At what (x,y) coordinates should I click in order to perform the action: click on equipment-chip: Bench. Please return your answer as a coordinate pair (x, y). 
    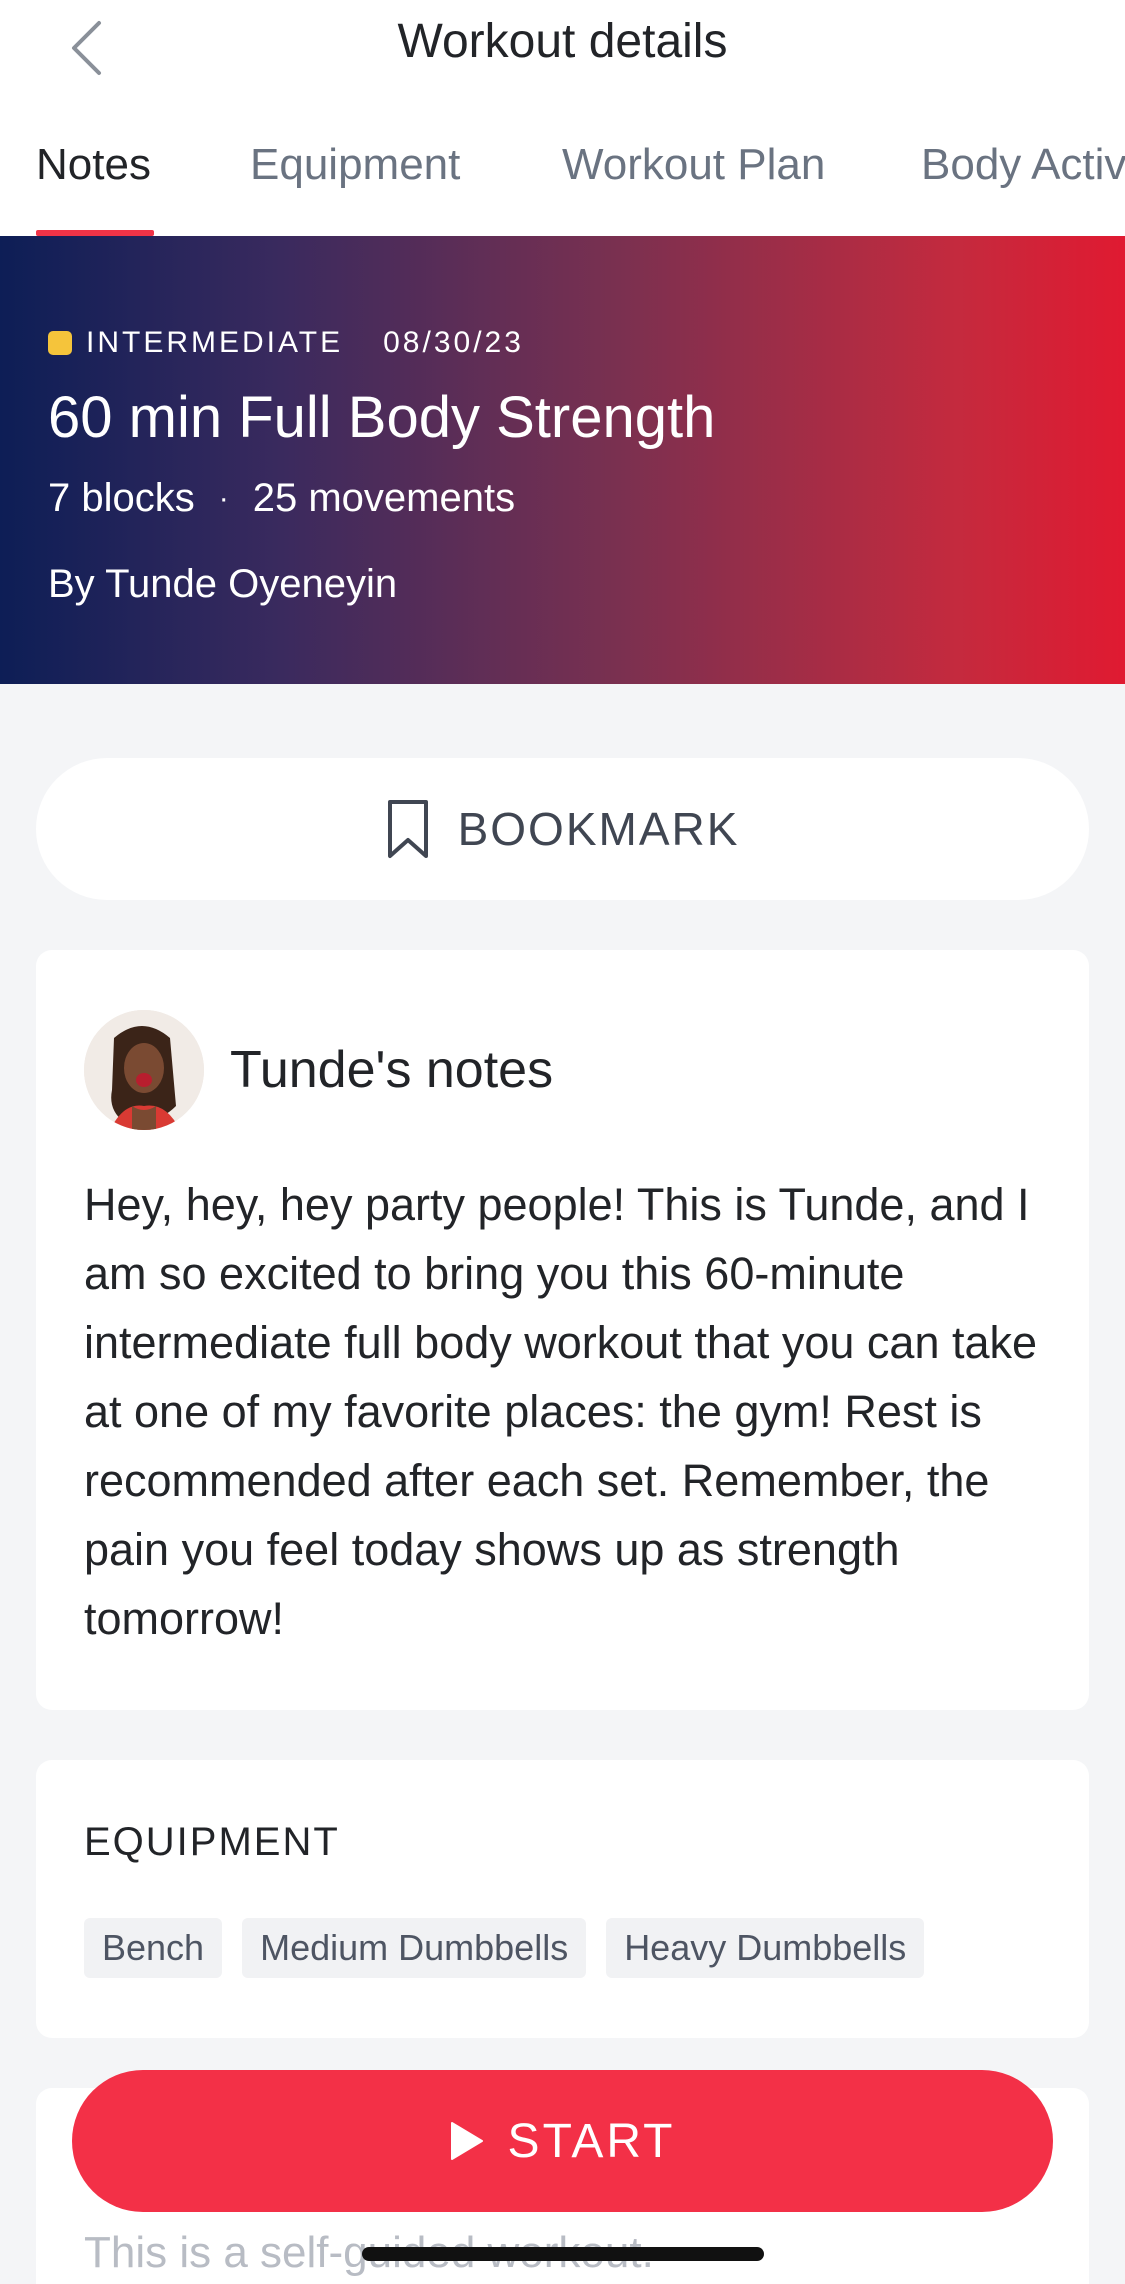
    Looking at the image, I should click on (153, 1948).